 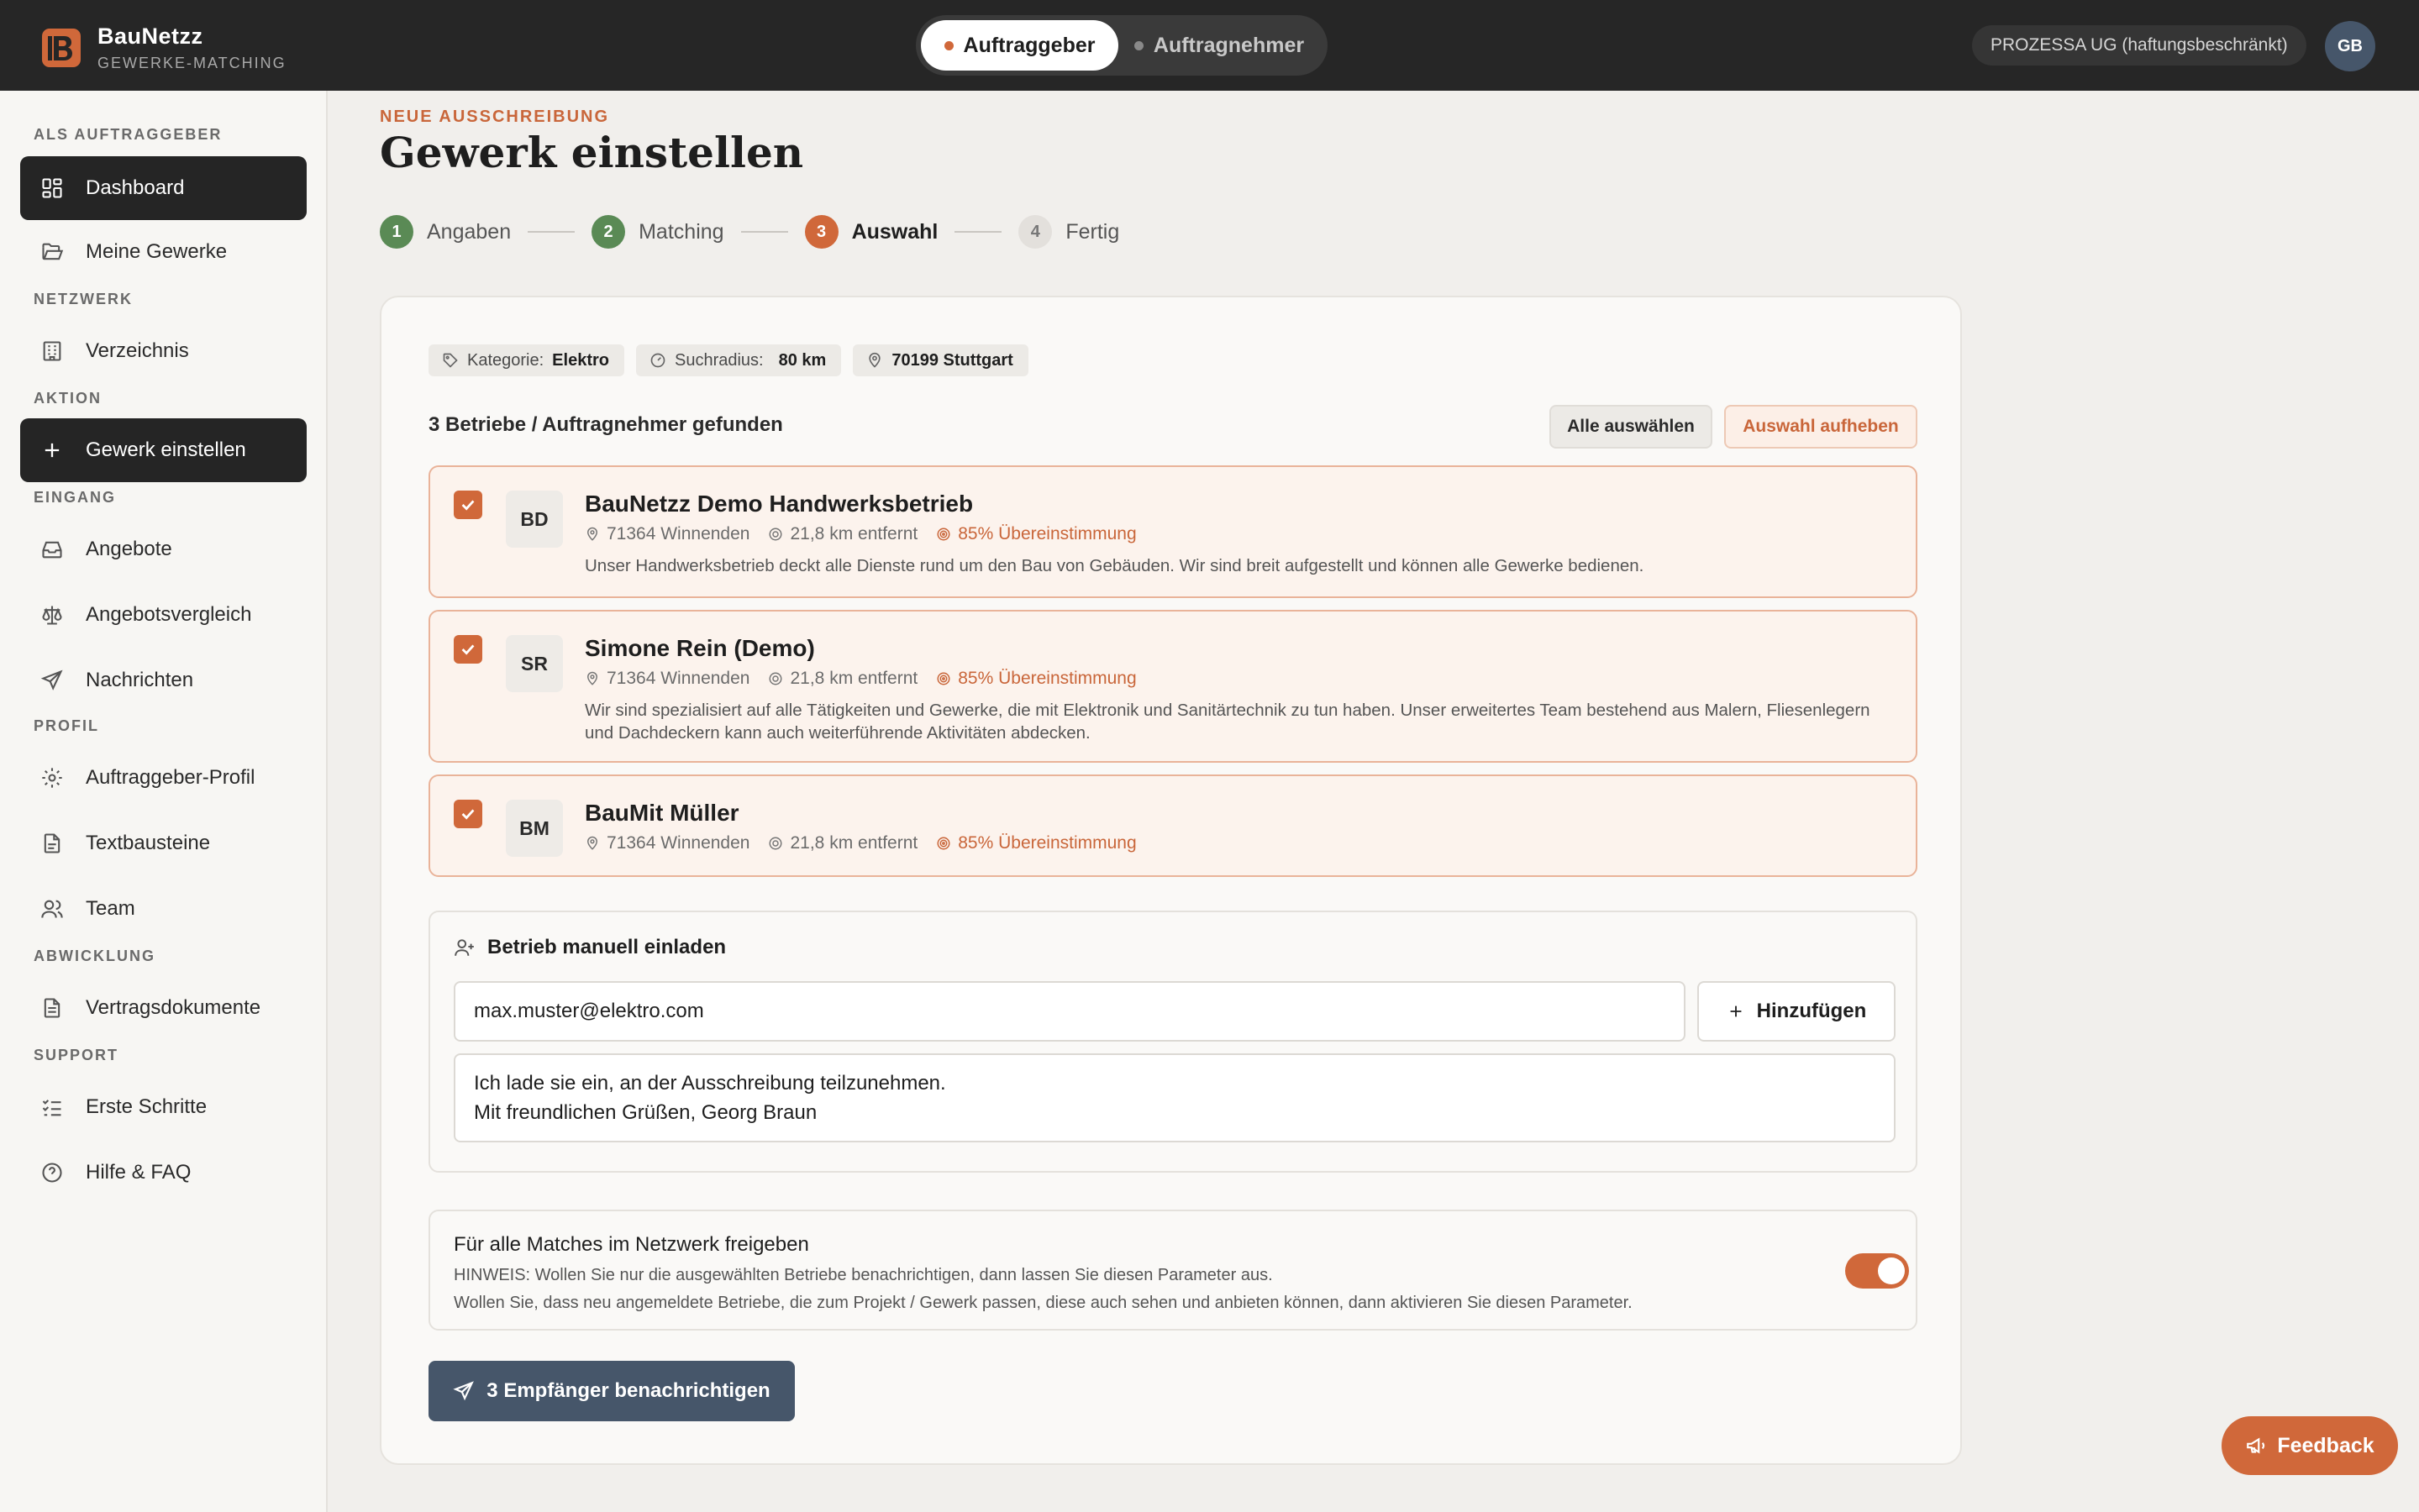 I want to click on sidebar-item-label: Hilfe & FAQ, so click(x=139, y=1172).